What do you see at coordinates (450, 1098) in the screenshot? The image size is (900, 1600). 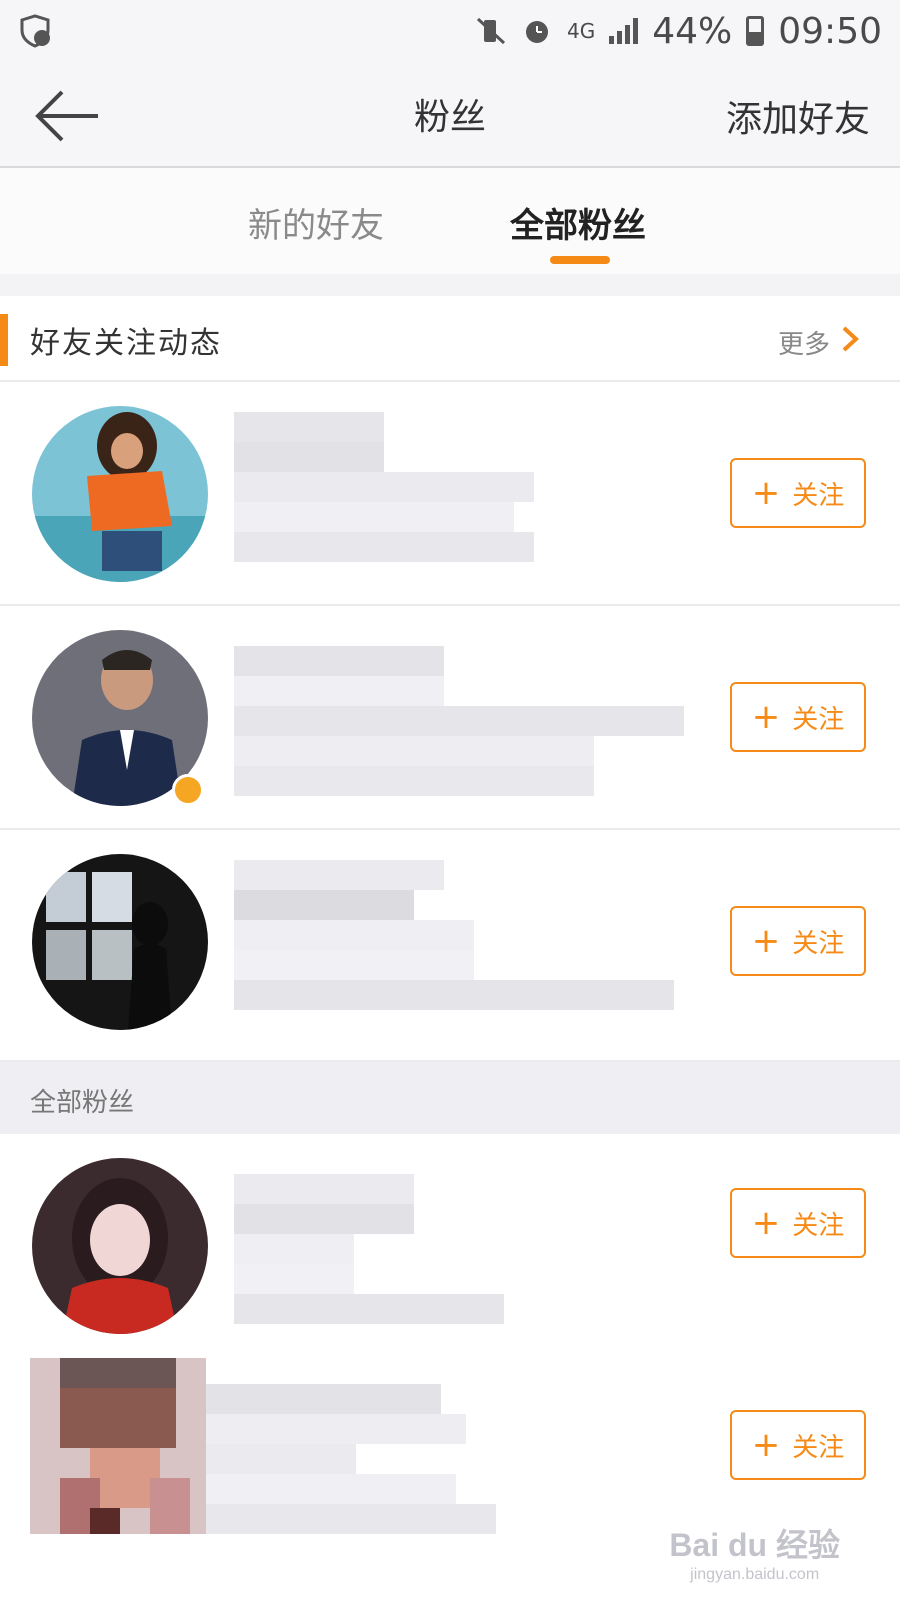 I see `all-fans-header: 全部粉丝` at bounding box center [450, 1098].